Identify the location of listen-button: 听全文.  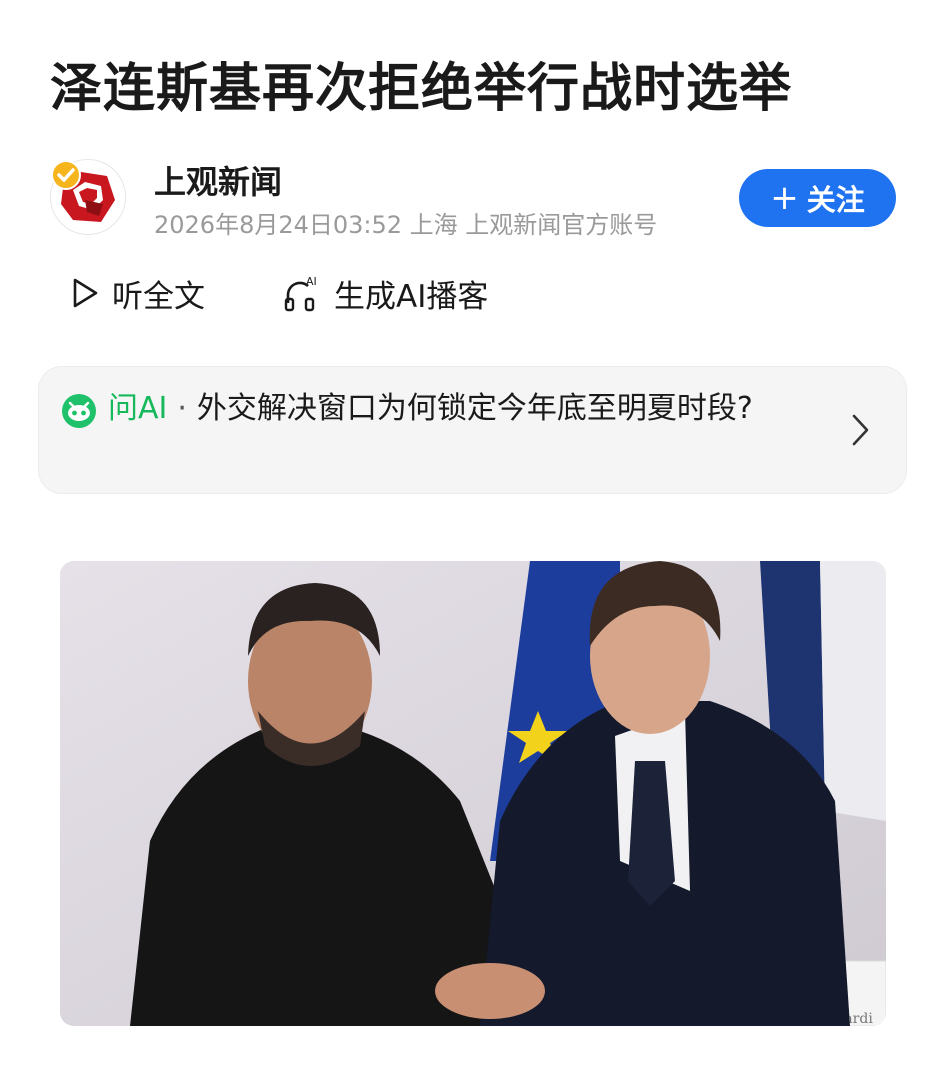
(137, 293).